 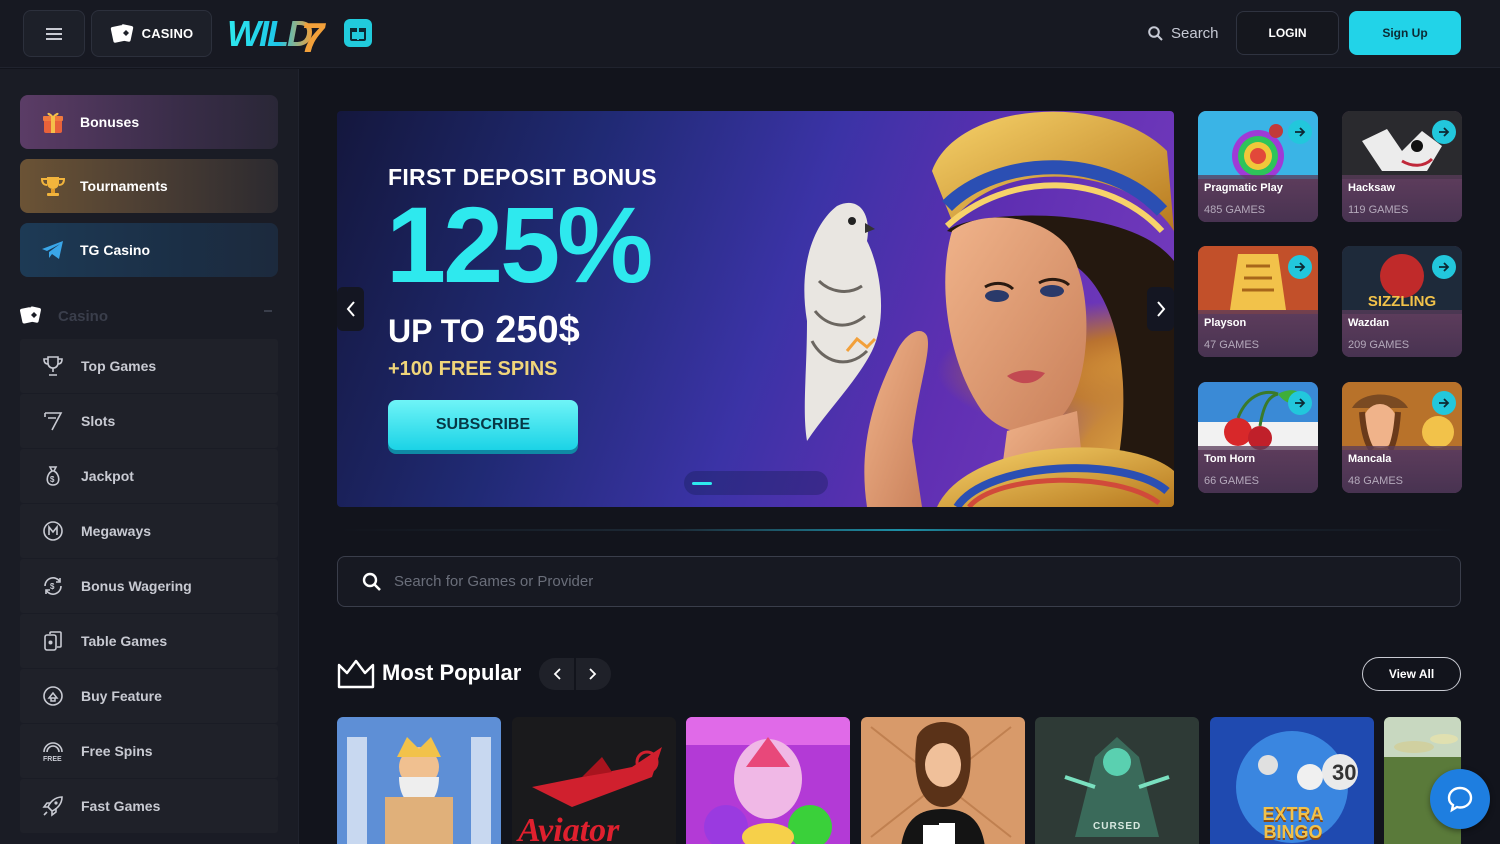 What do you see at coordinates (1379, 345) in the screenshot?
I see `provider-count: 209 GAMES` at bounding box center [1379, 345].